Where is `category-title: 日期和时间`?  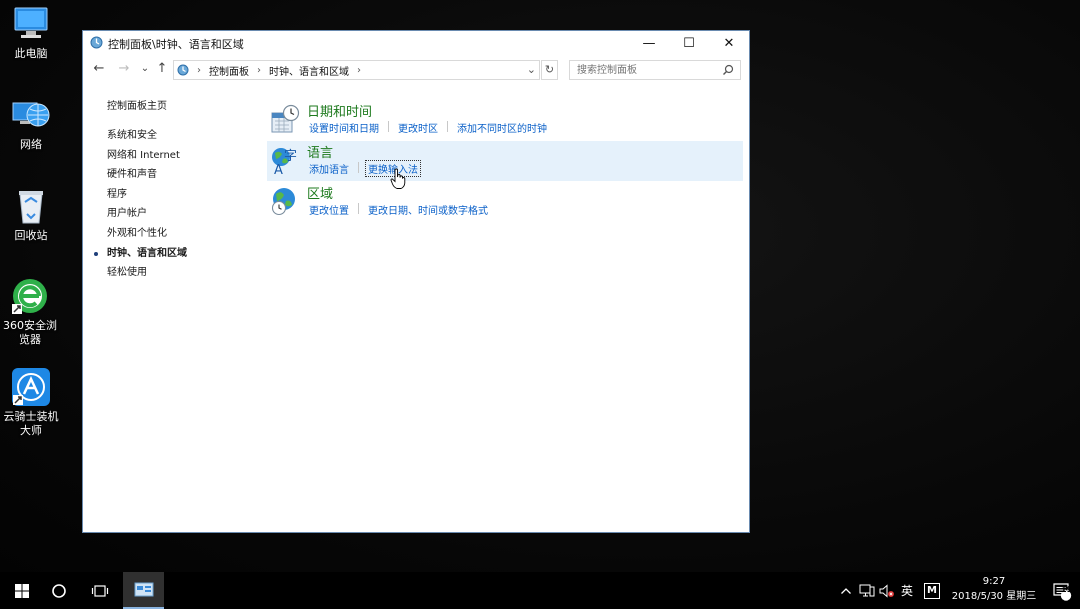
category-title: 日期和时间 is located at coordinates (339, 110).